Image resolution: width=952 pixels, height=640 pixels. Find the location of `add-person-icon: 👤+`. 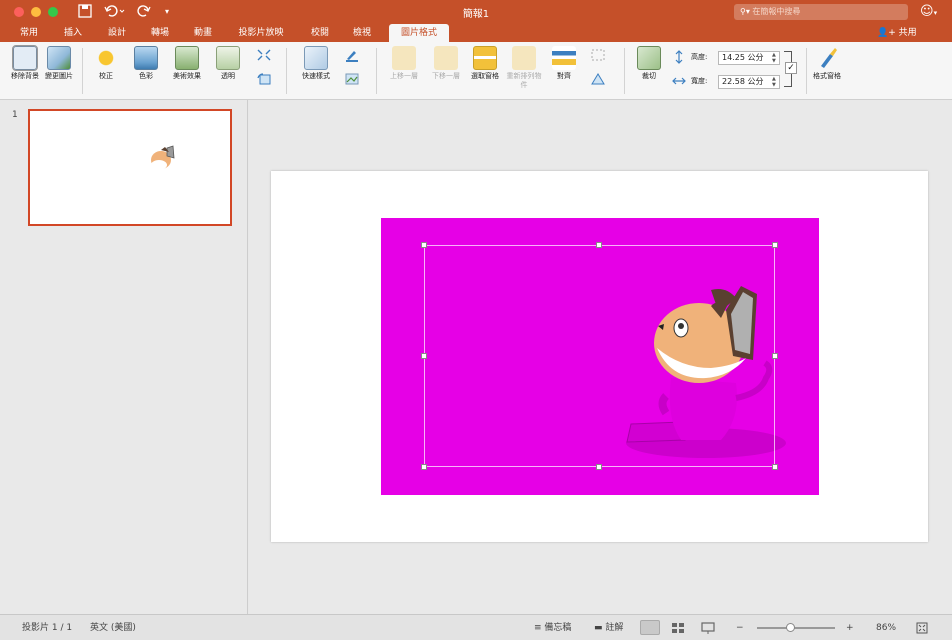

add-person-icon: 👤+ is located at coordinates (888, 33).